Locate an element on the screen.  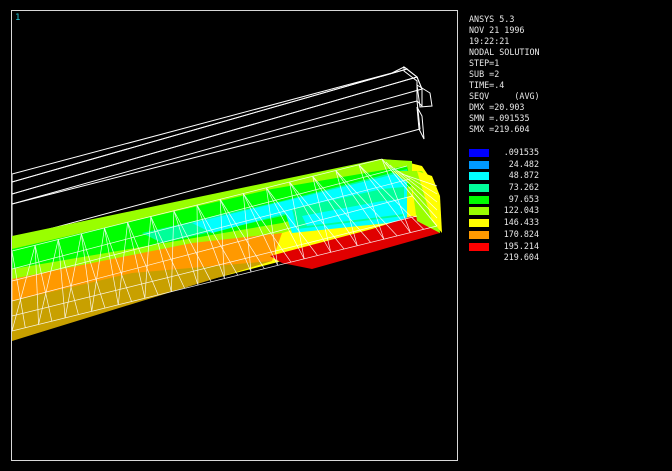
info-line: SUB =2 is located at coordinates (484, 74).